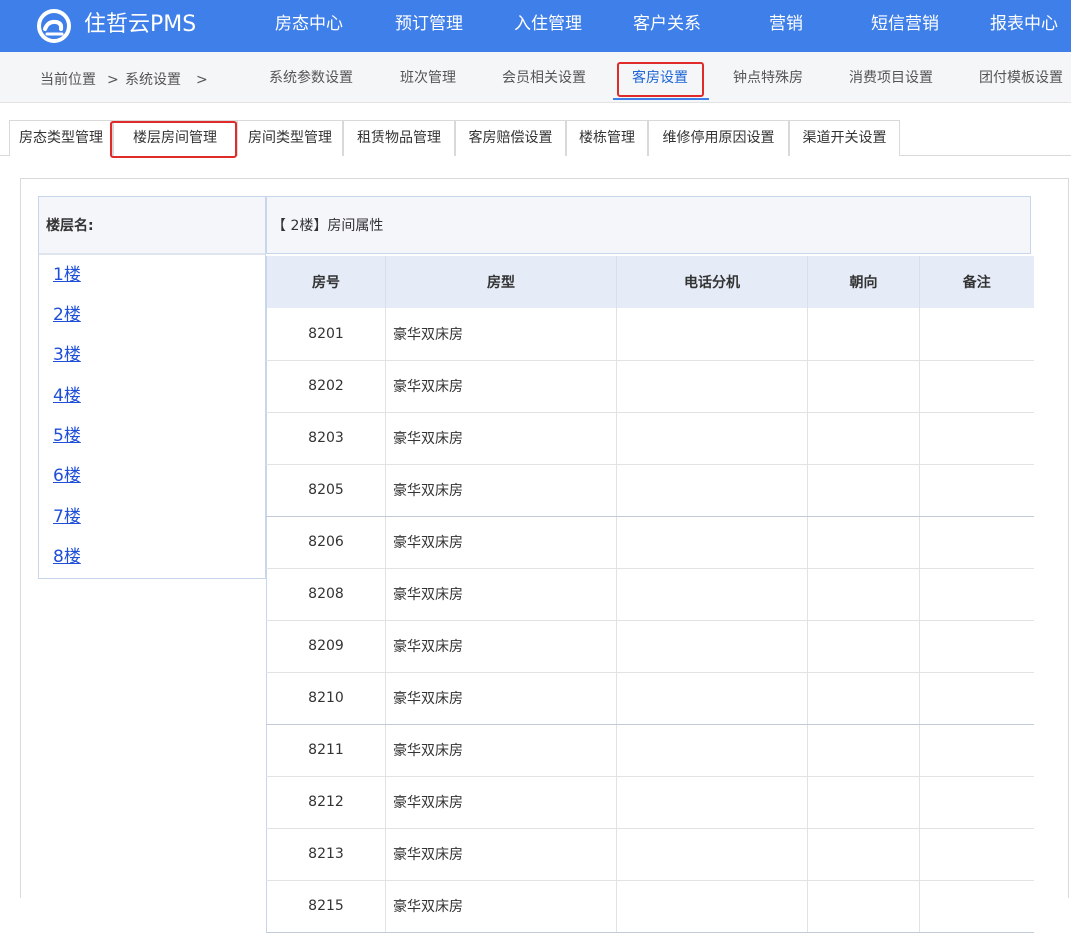 The height and width of the screenshot is (933, 1071). I want to click on table-row: 8205 豪华双床房, so click(650, 490).